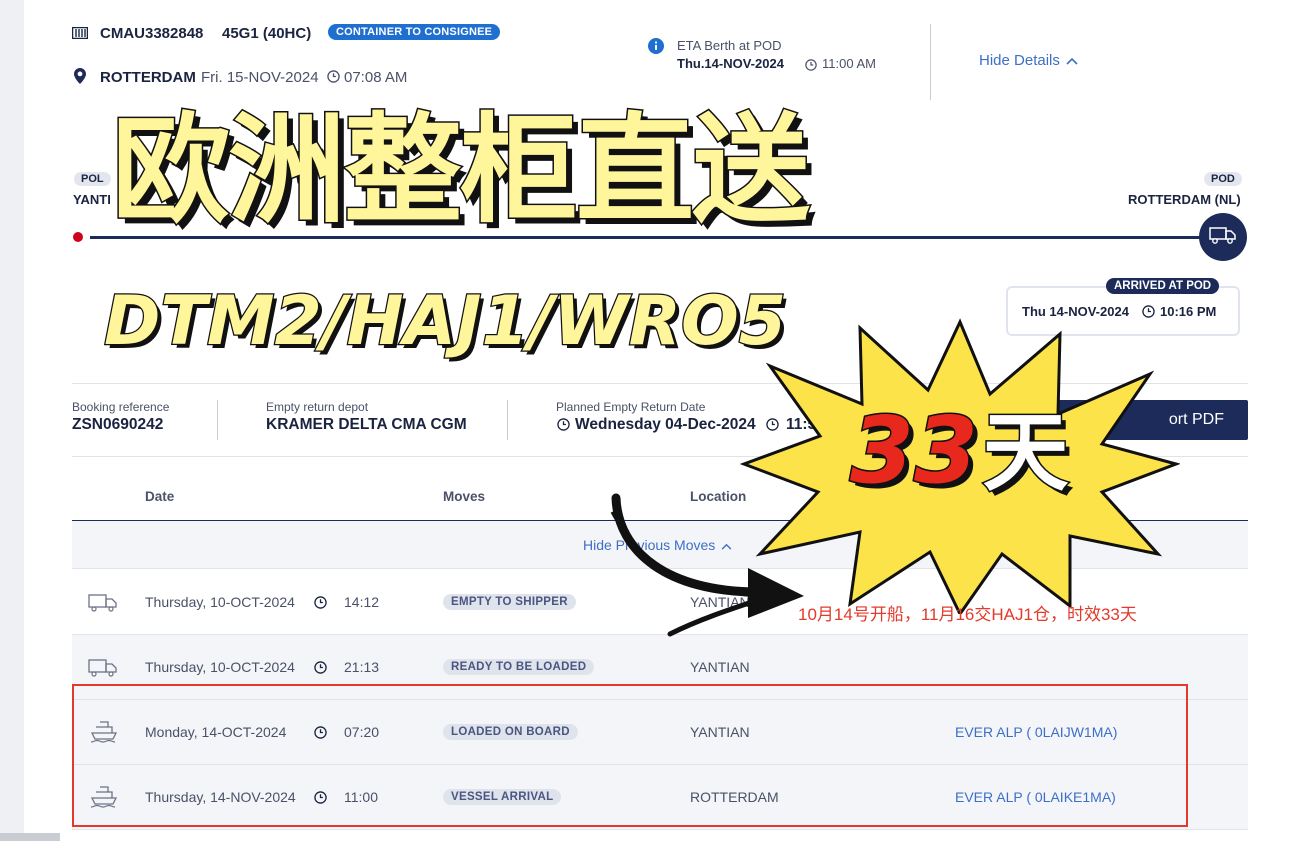 Image resolution: width=1303 pixels, height=841 pixels. I want to click on highlight-box, so click(630, 755).